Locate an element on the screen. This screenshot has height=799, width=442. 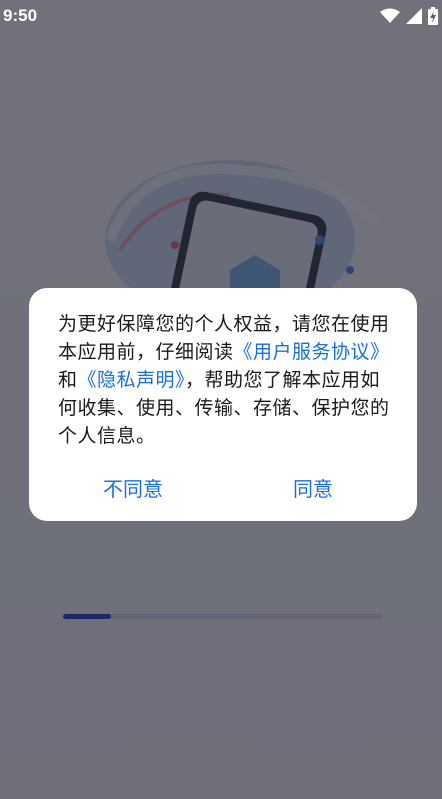
dialog-buttons: 不同意 同意 is located at coordinates (223, 489).